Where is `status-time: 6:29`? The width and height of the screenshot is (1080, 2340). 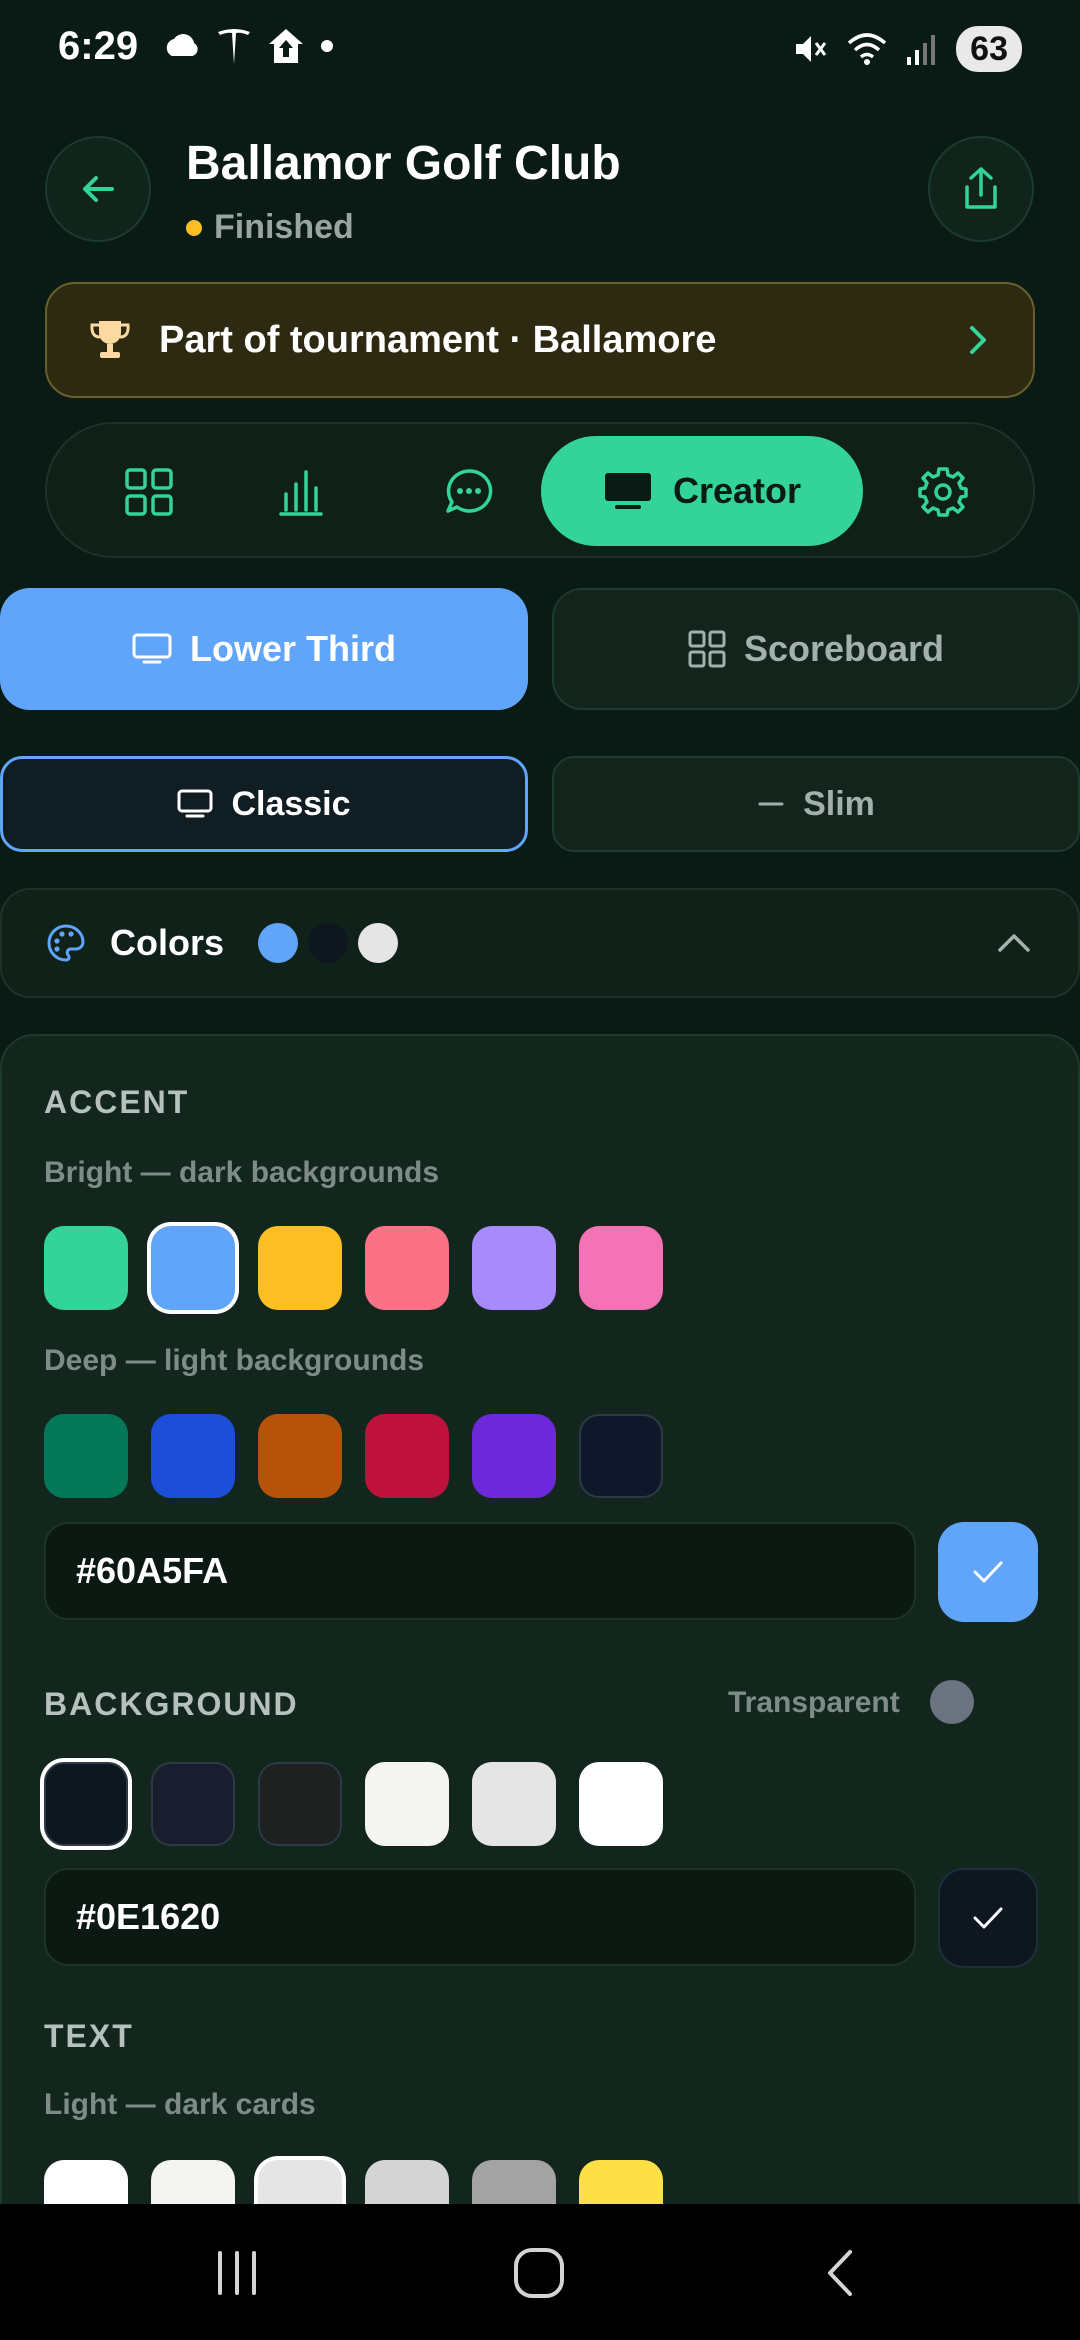
status-time: 6:29 is located at coordinates (98, 46).